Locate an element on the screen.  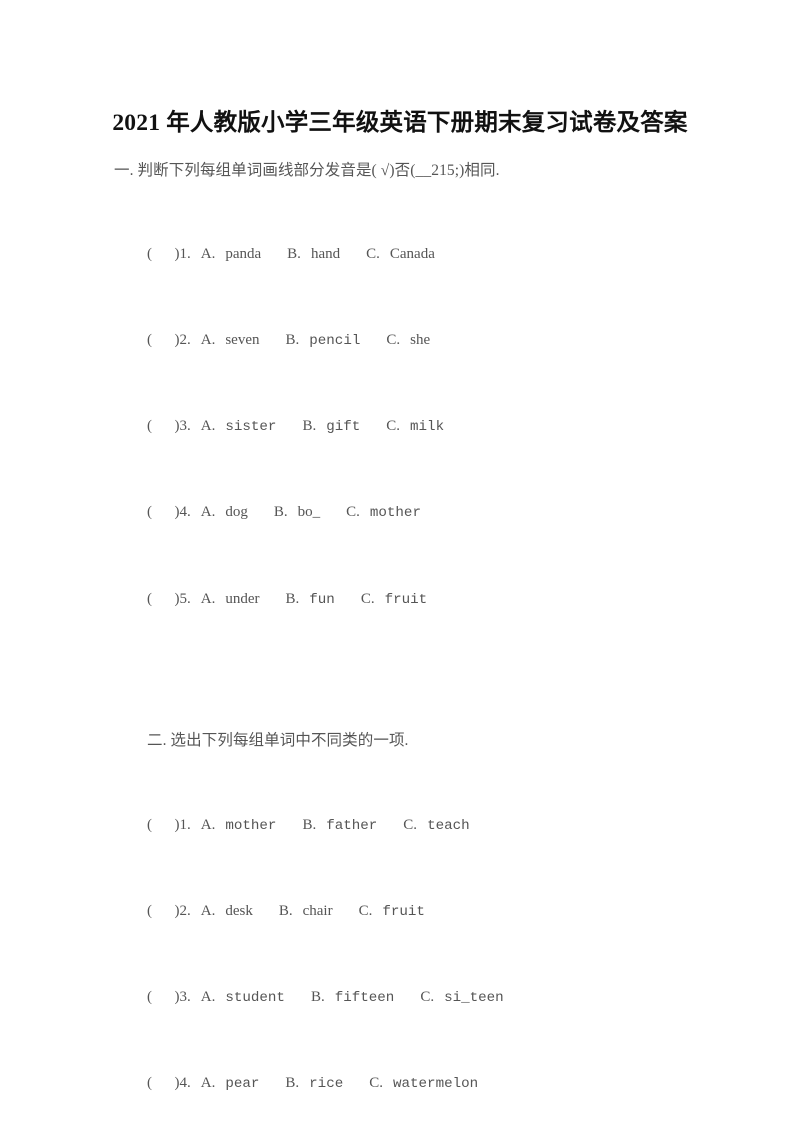
option-word: sister is located at coordinates (250, 427).